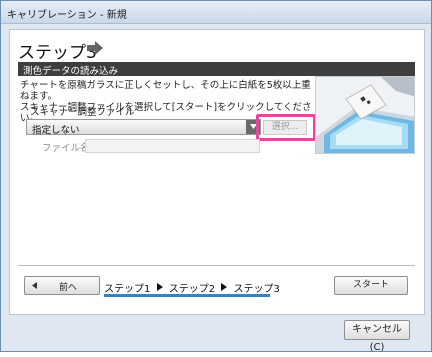 The height and width of the screenshot is (357, 432). I want to click on dropdown-selected-value: 指定しない, so click(56, 130).